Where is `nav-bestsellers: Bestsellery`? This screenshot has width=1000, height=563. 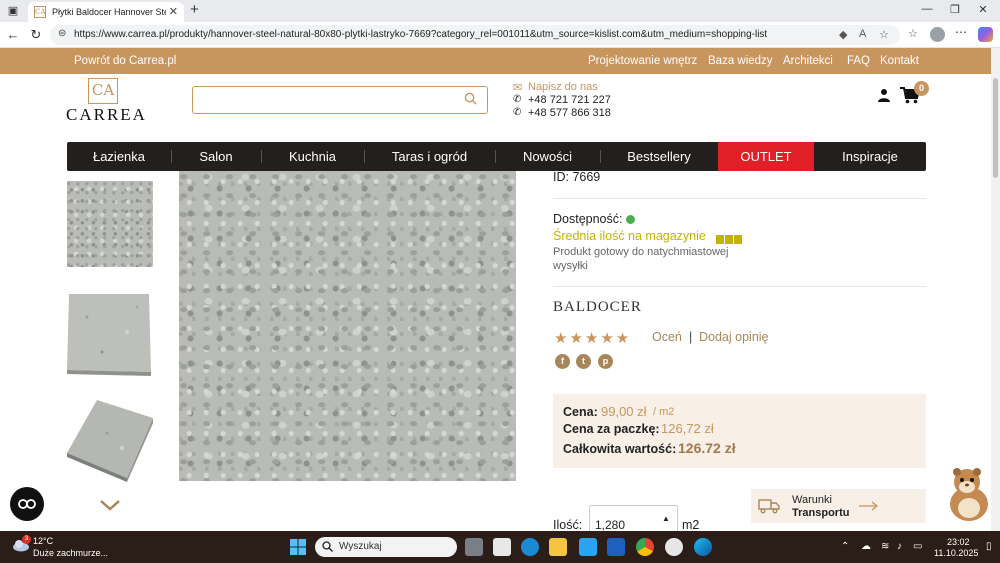
nav-bestsellers: Bestsellery is located at coordinates (659, 156).